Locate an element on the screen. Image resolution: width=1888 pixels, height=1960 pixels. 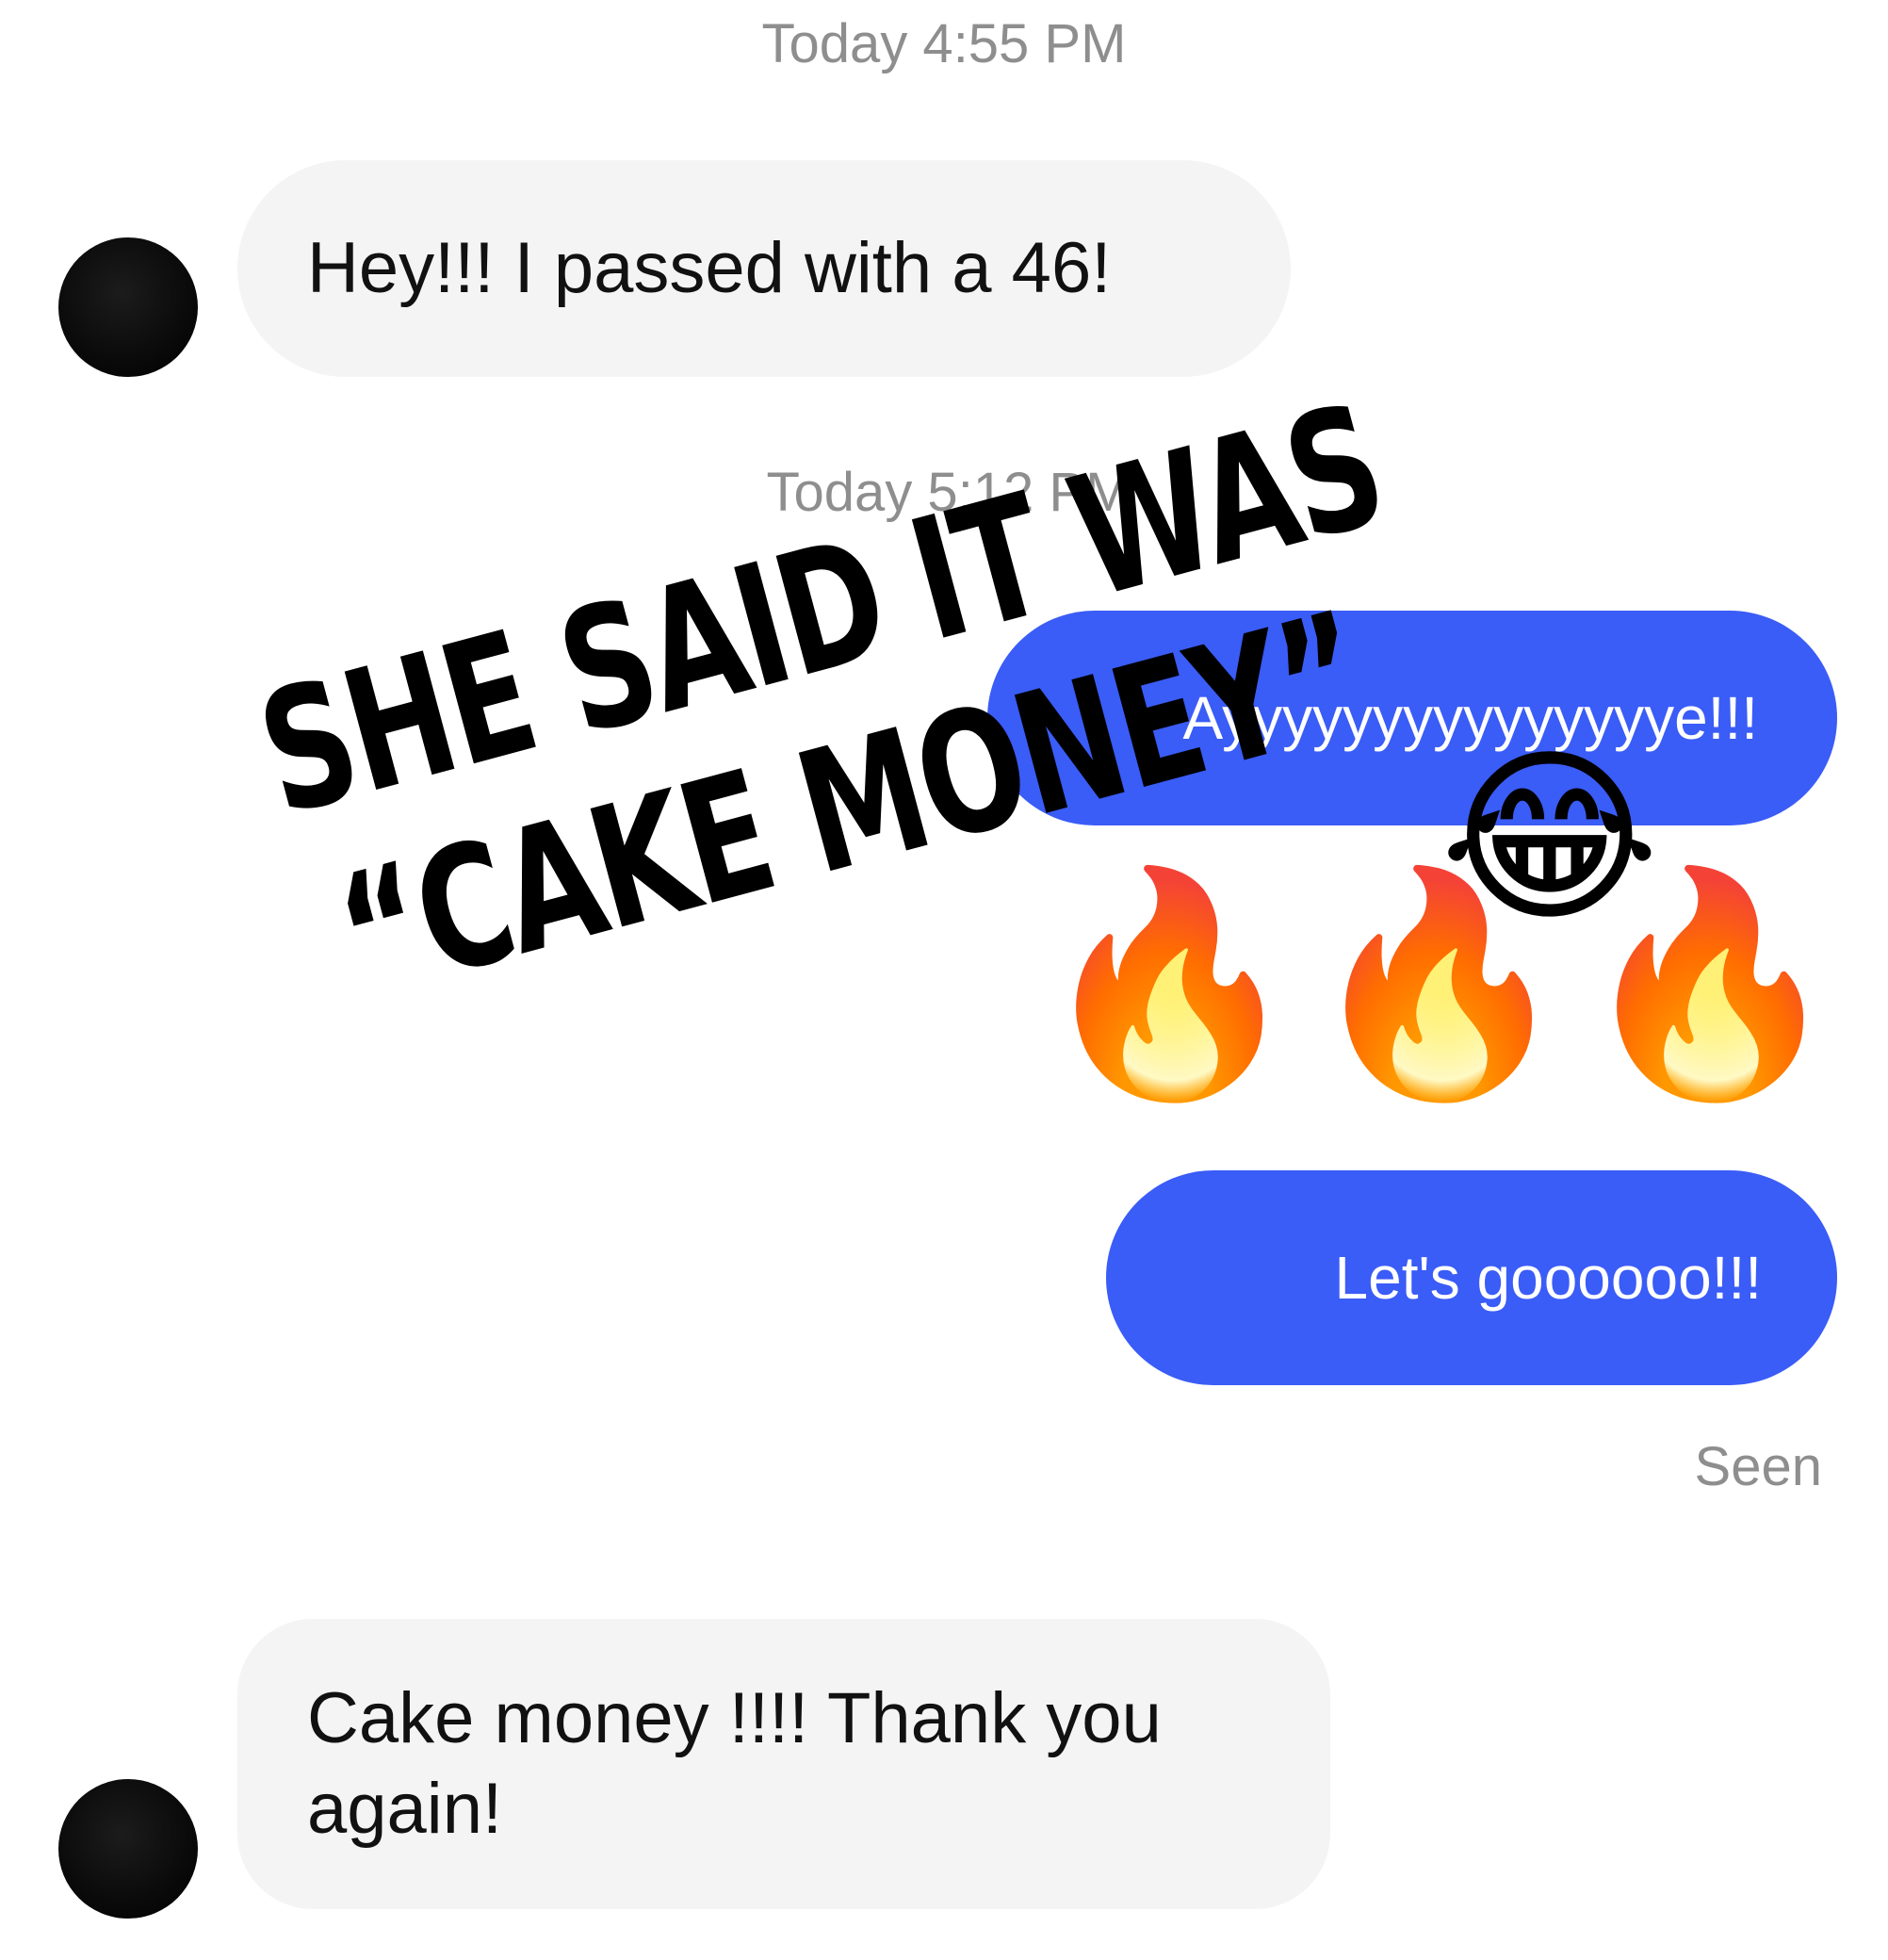
outgoing-message-bubble: Let's goooooo!!! is located at coordinates (1471, 1277).